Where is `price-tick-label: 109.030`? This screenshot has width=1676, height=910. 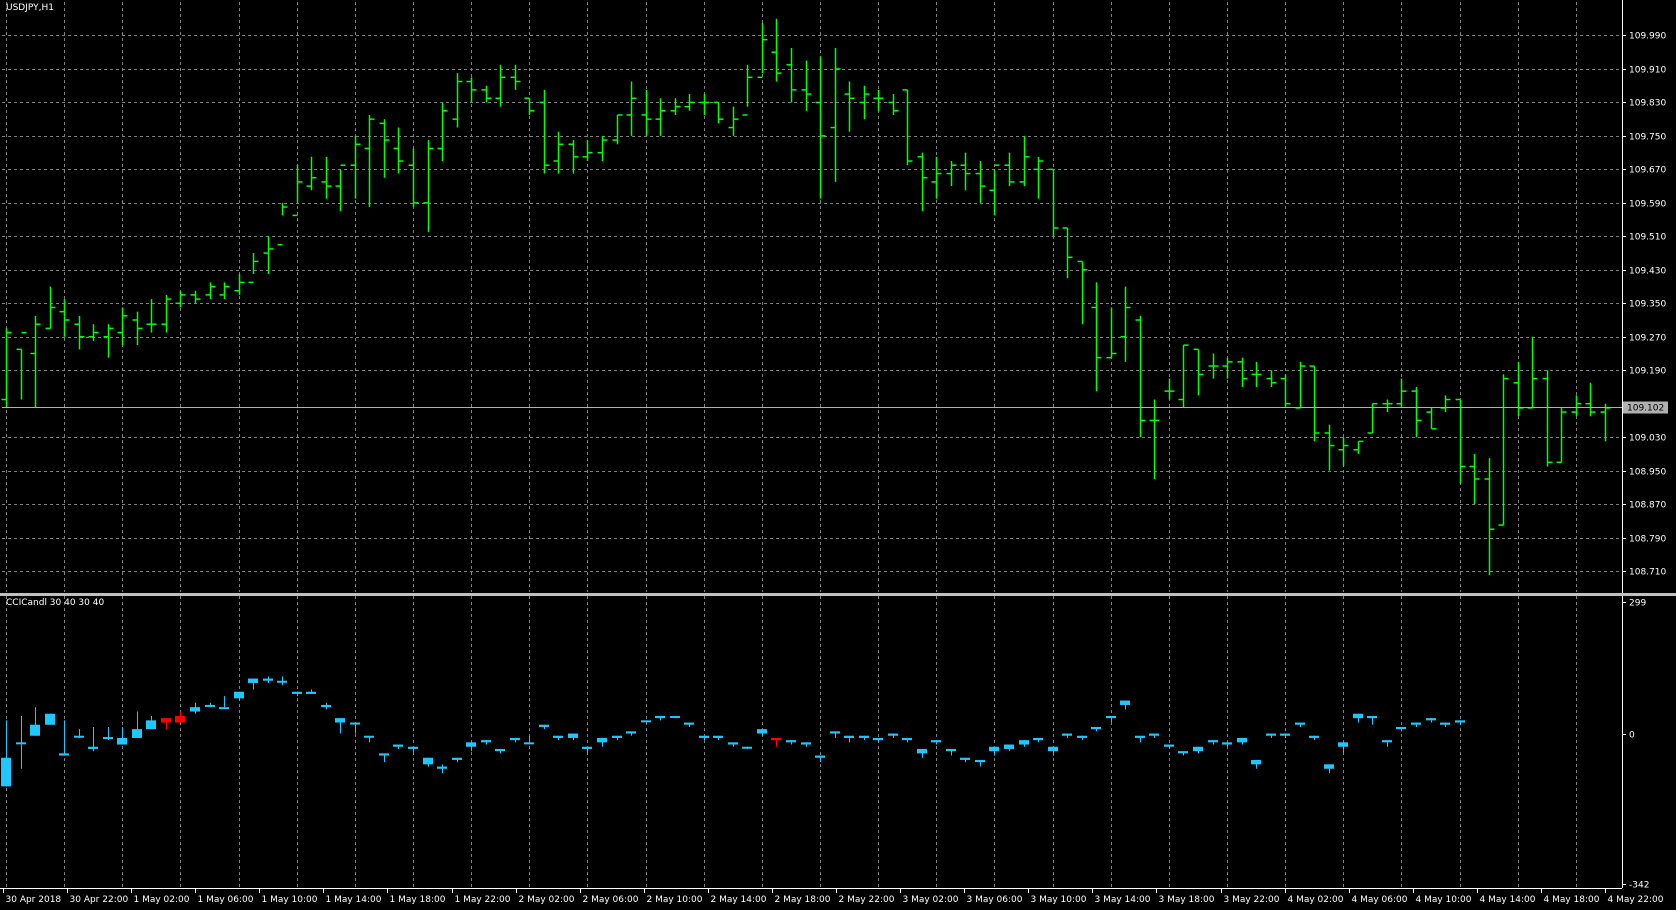
price-tick-label: 109.030 is located at coordinates (1647, 439).